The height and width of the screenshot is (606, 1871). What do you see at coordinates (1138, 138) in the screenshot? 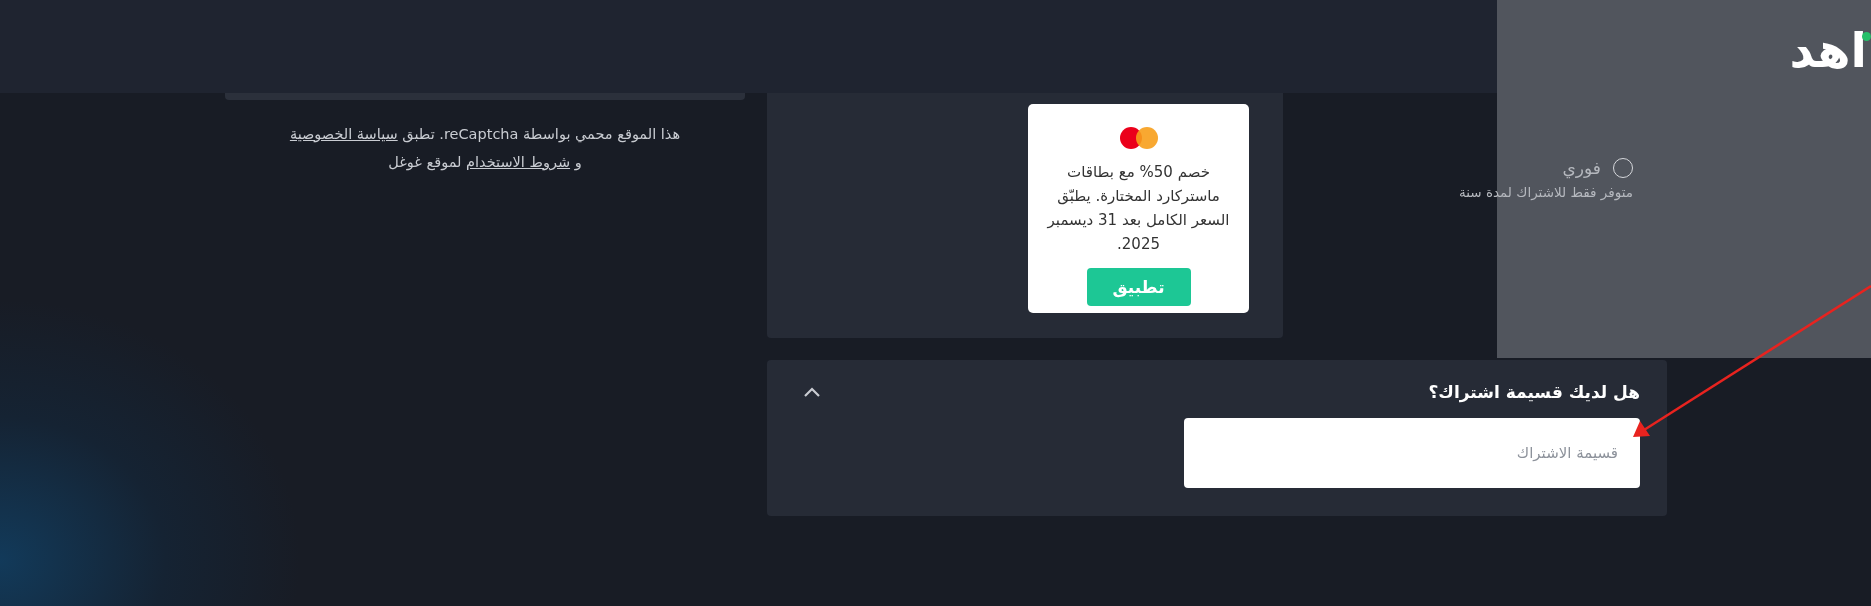
I see `card-logo-icon` at bounding box center [1138, 138].